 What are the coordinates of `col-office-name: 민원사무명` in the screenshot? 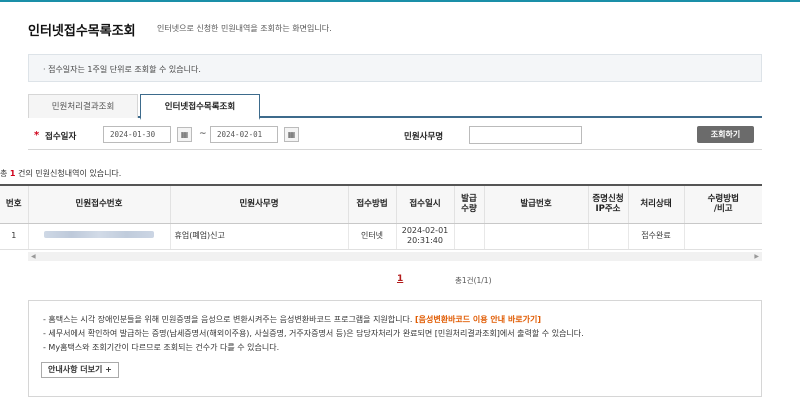 It's located at (258, 204).